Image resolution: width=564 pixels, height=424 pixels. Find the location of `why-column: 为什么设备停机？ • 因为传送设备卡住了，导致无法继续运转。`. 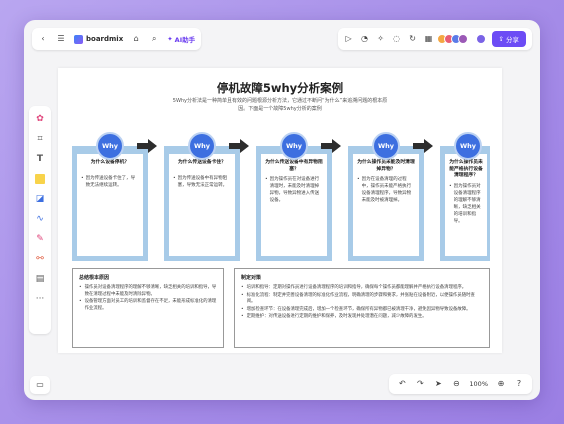

why-column: 为什么设备停机？ • 因为传送设备卡住了，导致无法继续运转。 is located at coordinates (110, 203).